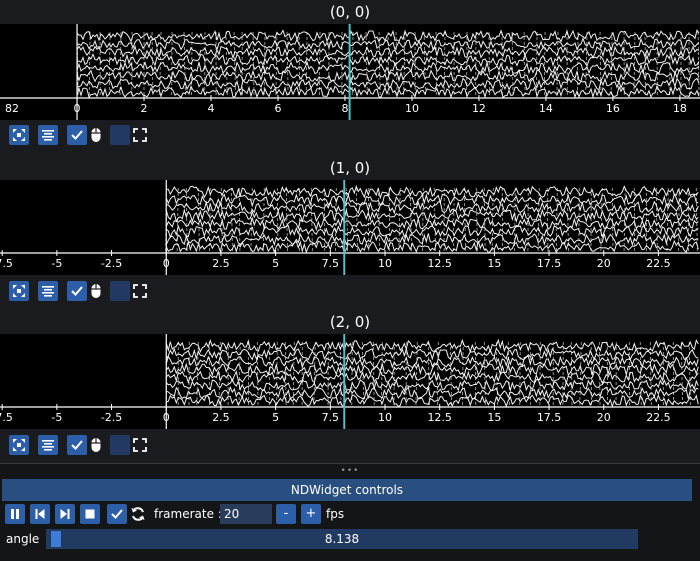  Describe the element at coordinates (90, 514) in the screenshot. I see `stop-button` at that location.